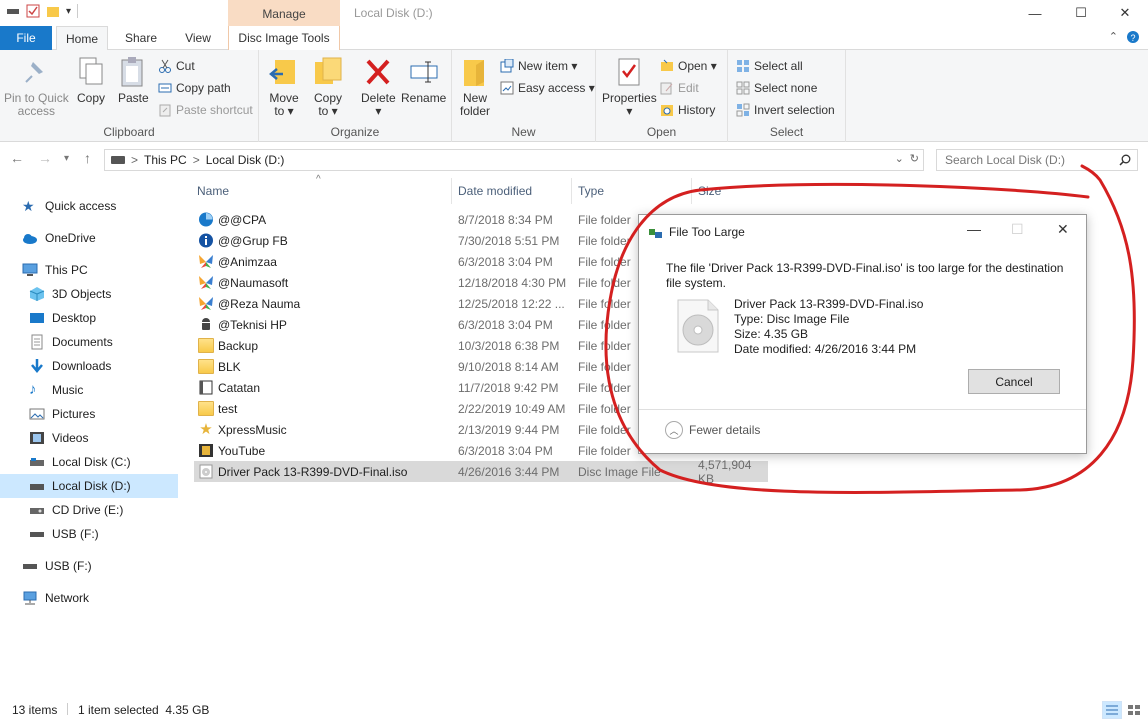 Image resolution: width=1148 pixels, height=720 pixels. What do you see at coordinates (769, 66) in the screenshot?
I see `select-all-button: Select all` at bounding box center [769, 66].